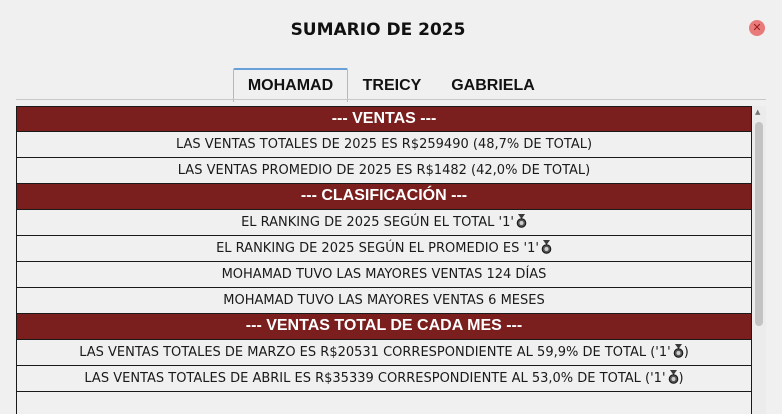 The height and width of the screenshot is (414, 782). I want to click on window-title: SUMARIO DE 2025, so click(378, 30).